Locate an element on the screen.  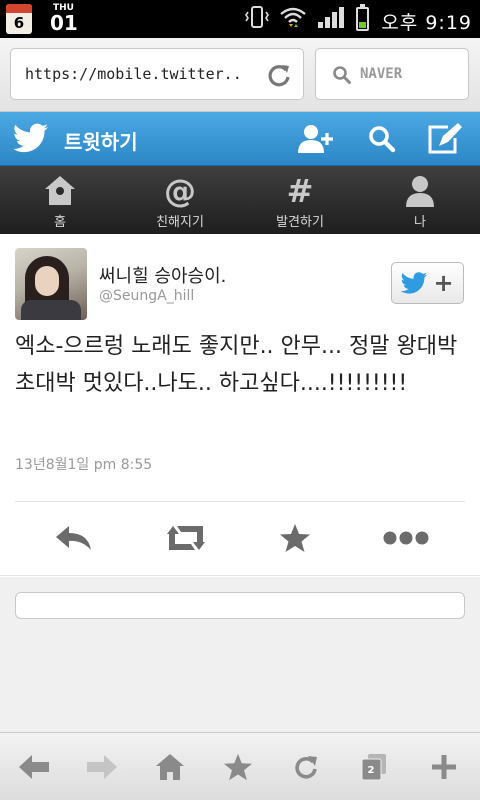
add-user-button is located at coordinates (316, 139).